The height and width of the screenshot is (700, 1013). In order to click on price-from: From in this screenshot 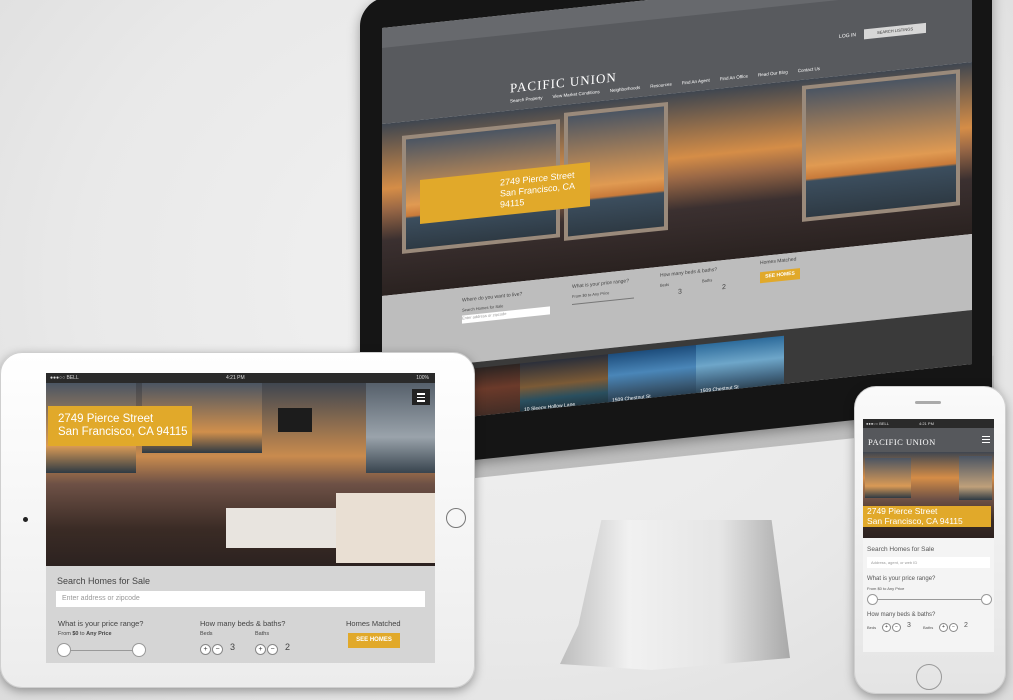, I will do `click(64, 634)`.